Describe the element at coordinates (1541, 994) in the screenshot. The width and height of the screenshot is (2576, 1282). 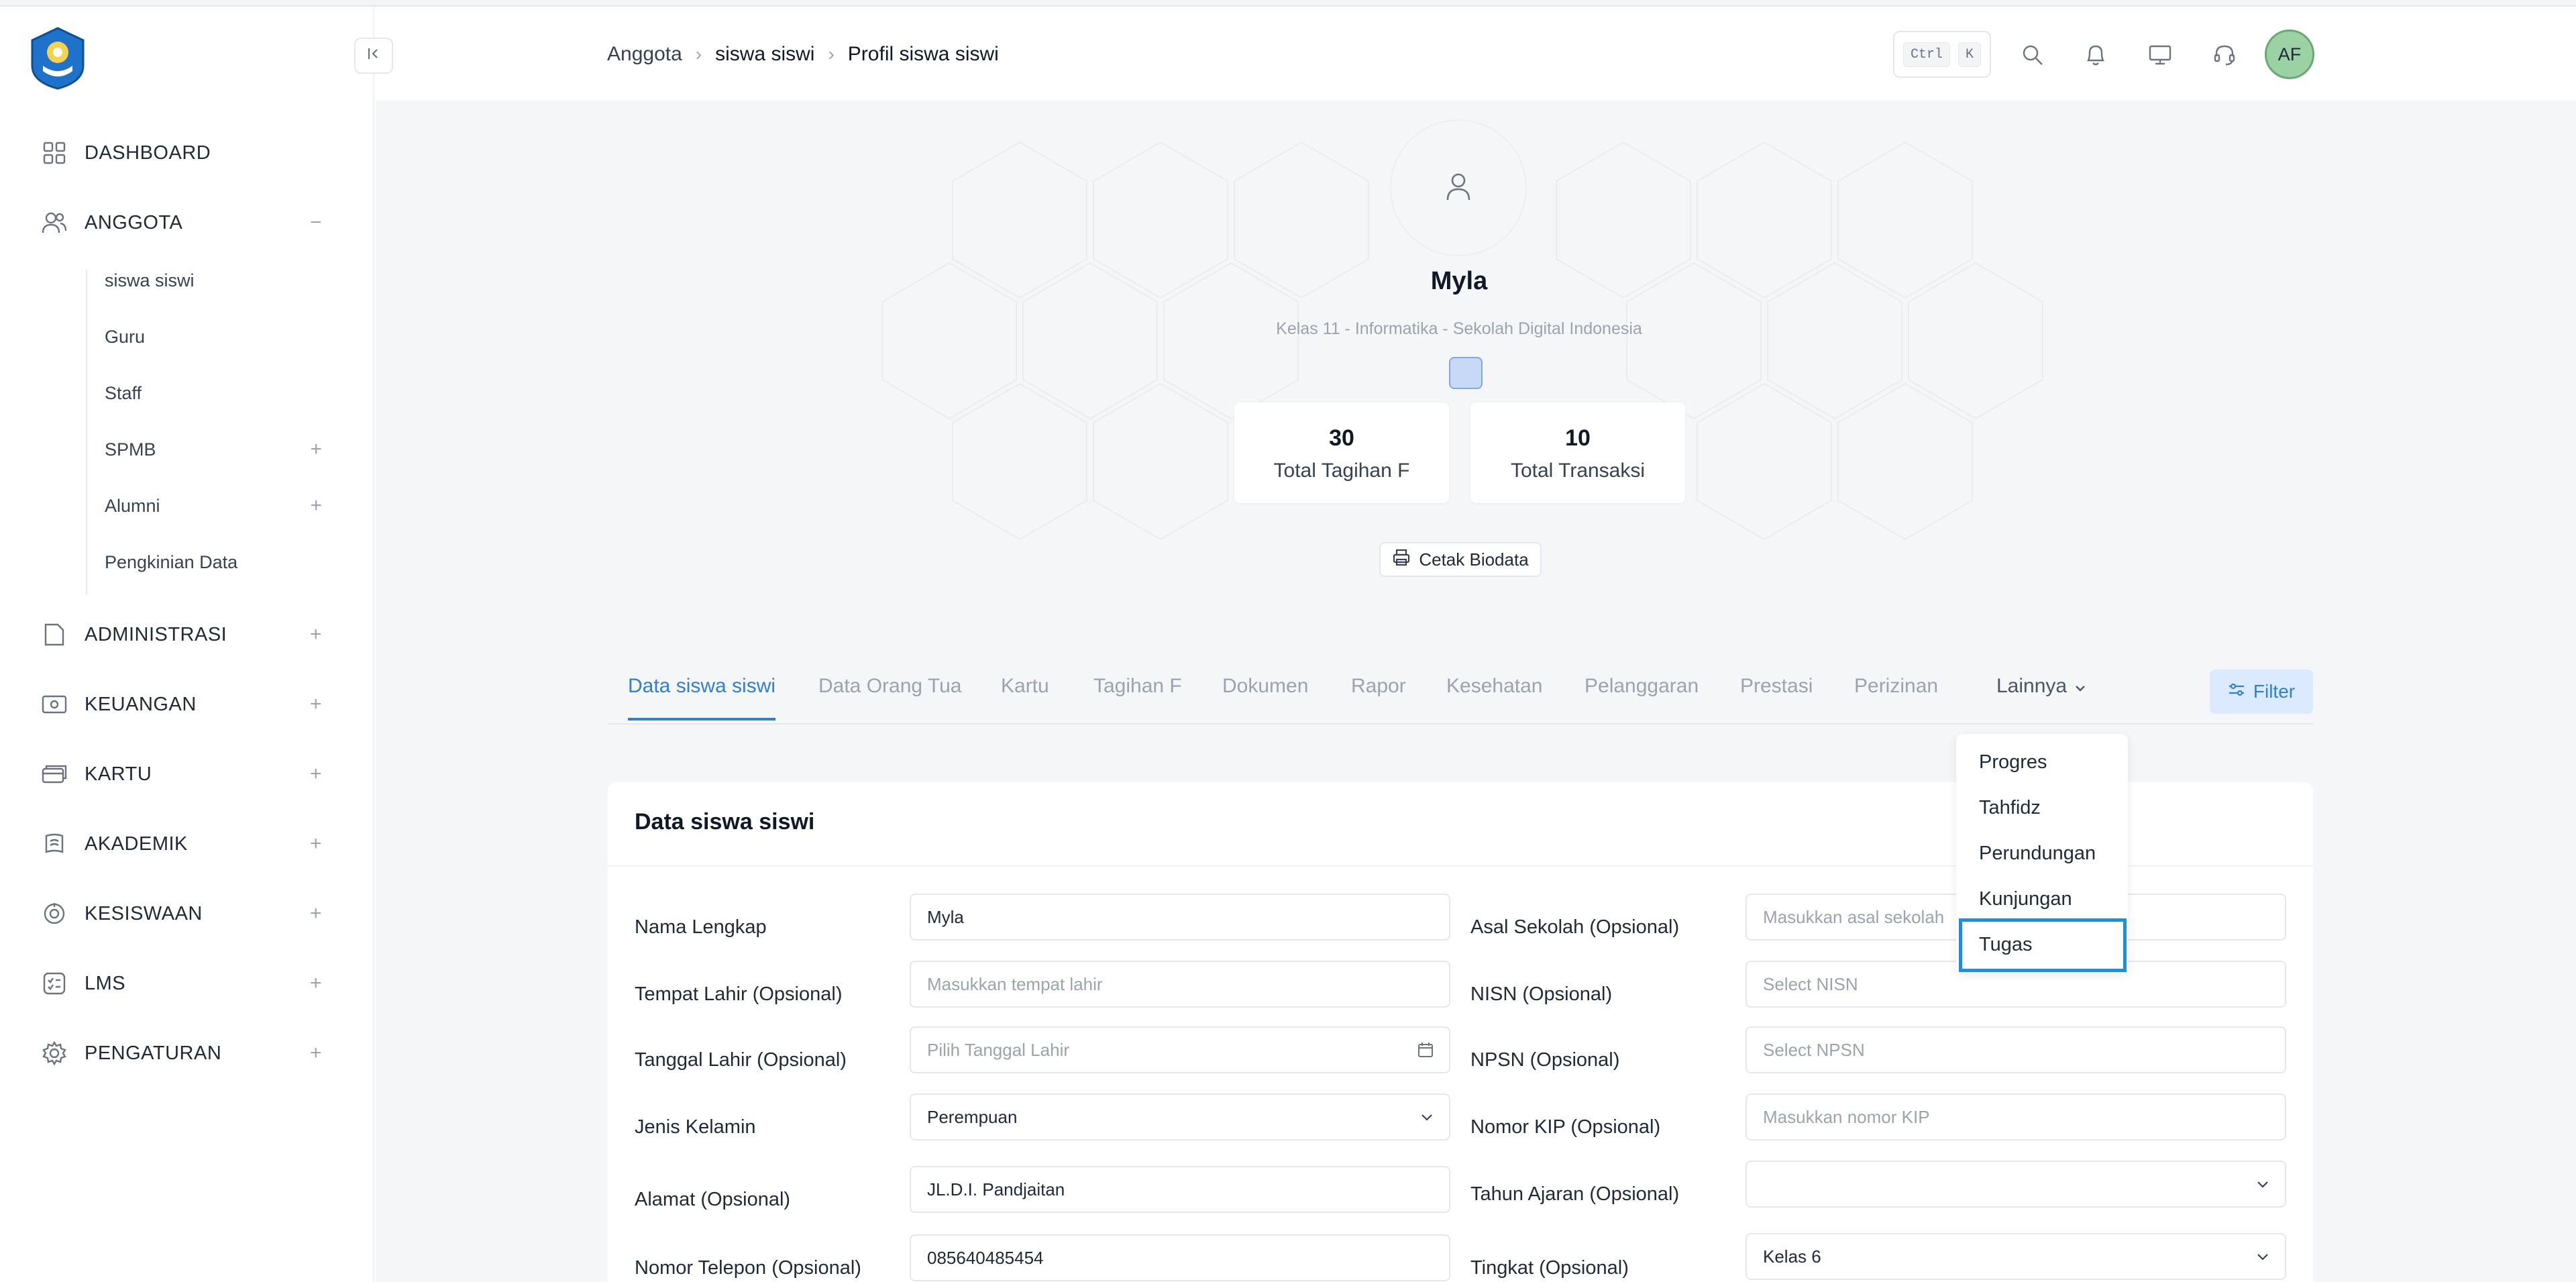
I see `field-label: NISN (Opsional)` at that location.